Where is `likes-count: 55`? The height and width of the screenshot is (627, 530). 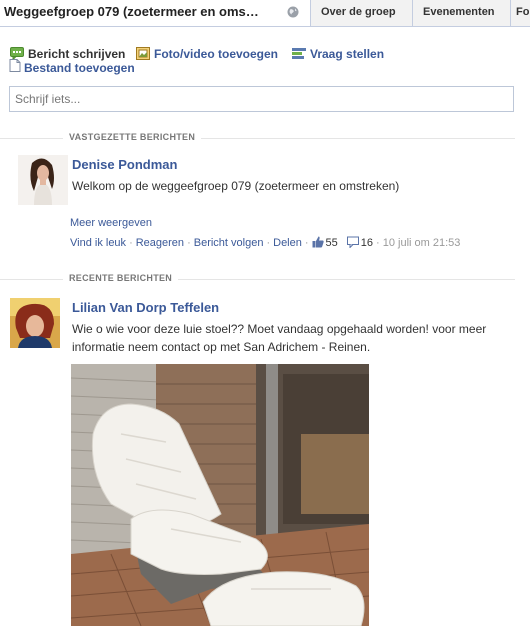
likes-count: 55 is located at coordinates (332, 243).